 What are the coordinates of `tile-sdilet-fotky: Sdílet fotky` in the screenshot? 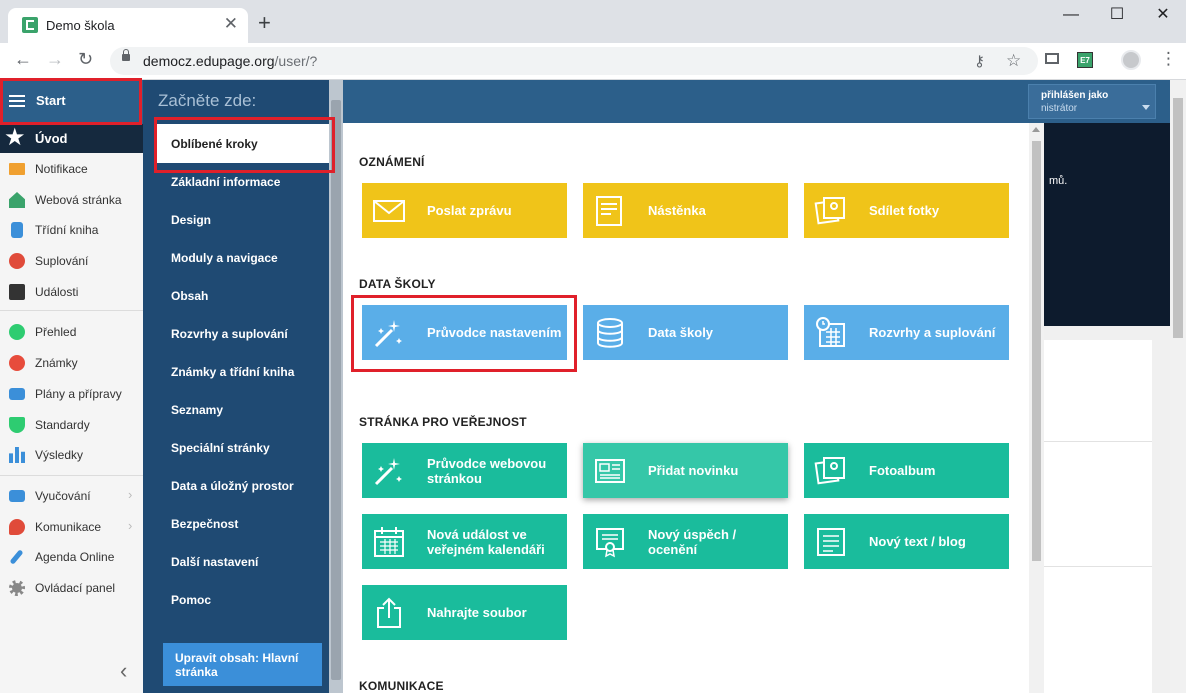 It's located at (906, 210).